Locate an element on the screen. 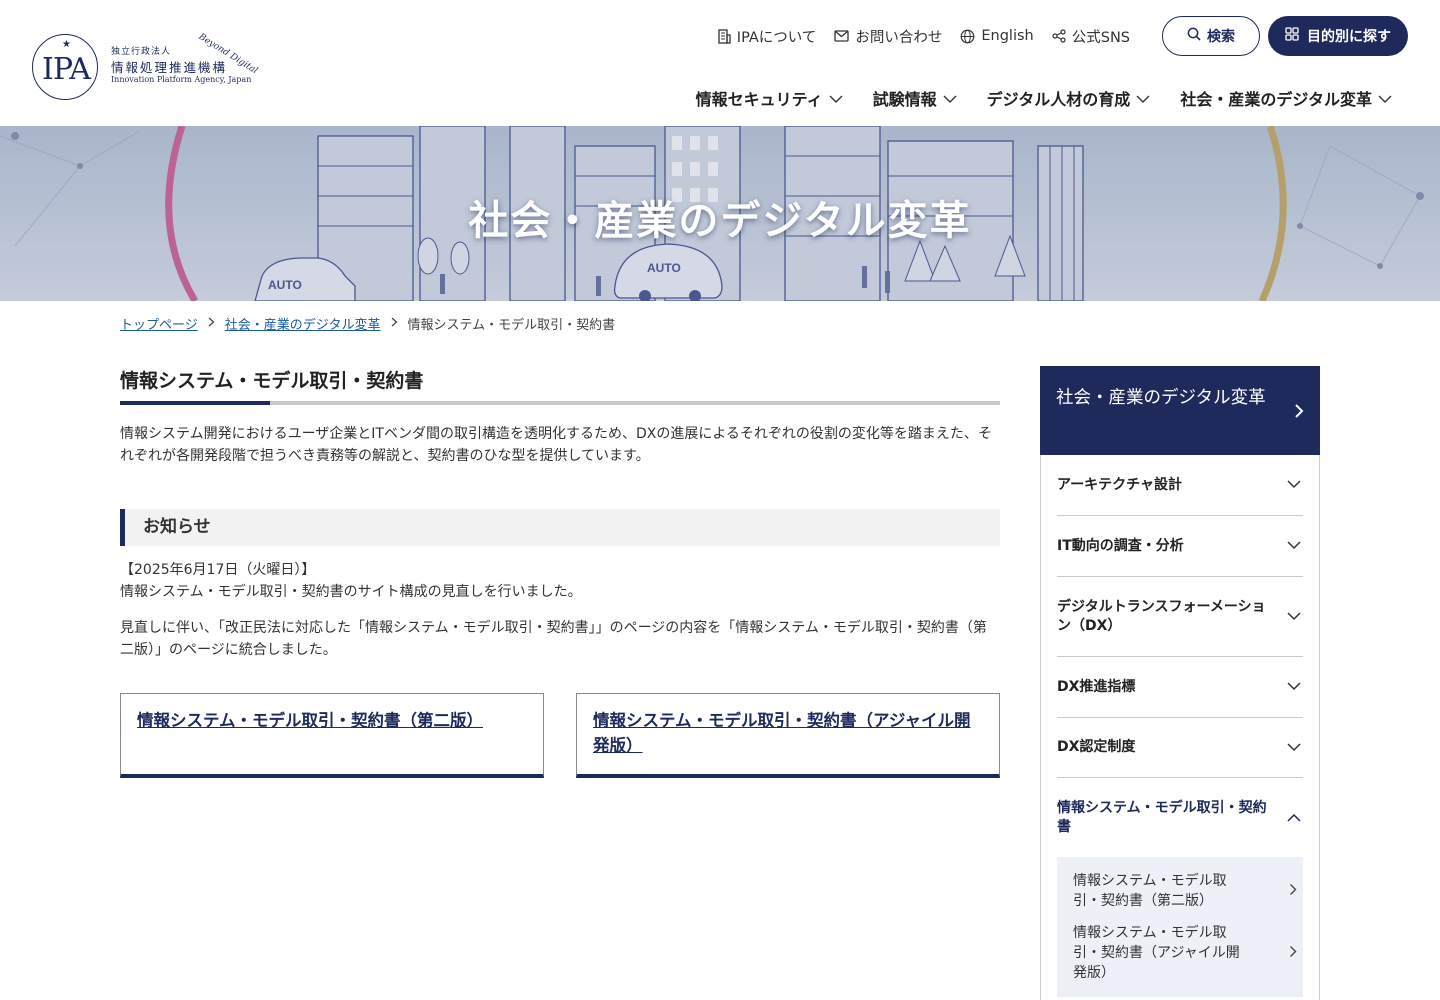 This screenshot has width=1440, height=1000. chevron-up-icon is located at coordinates (1294, 818).